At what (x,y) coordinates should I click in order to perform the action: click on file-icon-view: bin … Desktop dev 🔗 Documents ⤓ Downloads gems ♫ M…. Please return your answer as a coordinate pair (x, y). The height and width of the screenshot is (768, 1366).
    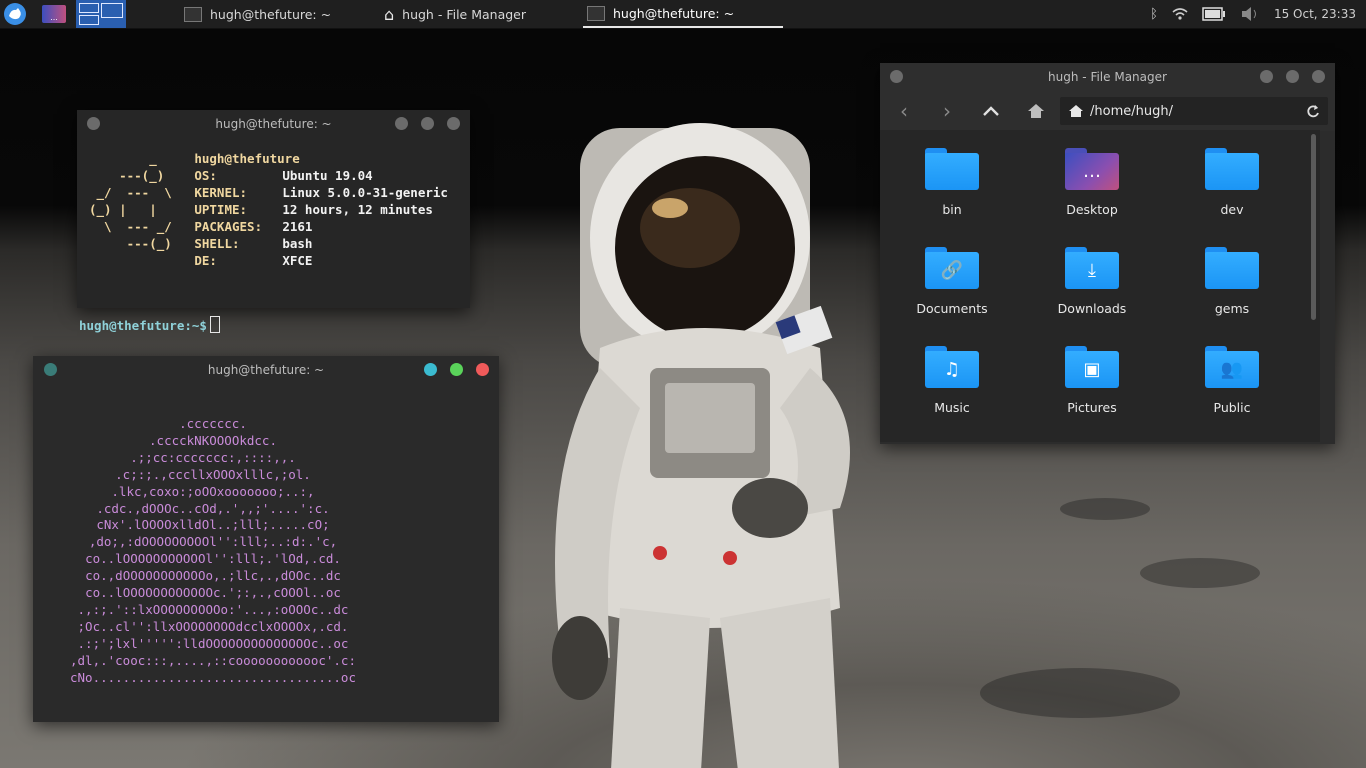
    Looking at the image, I should click on (1100, 286).